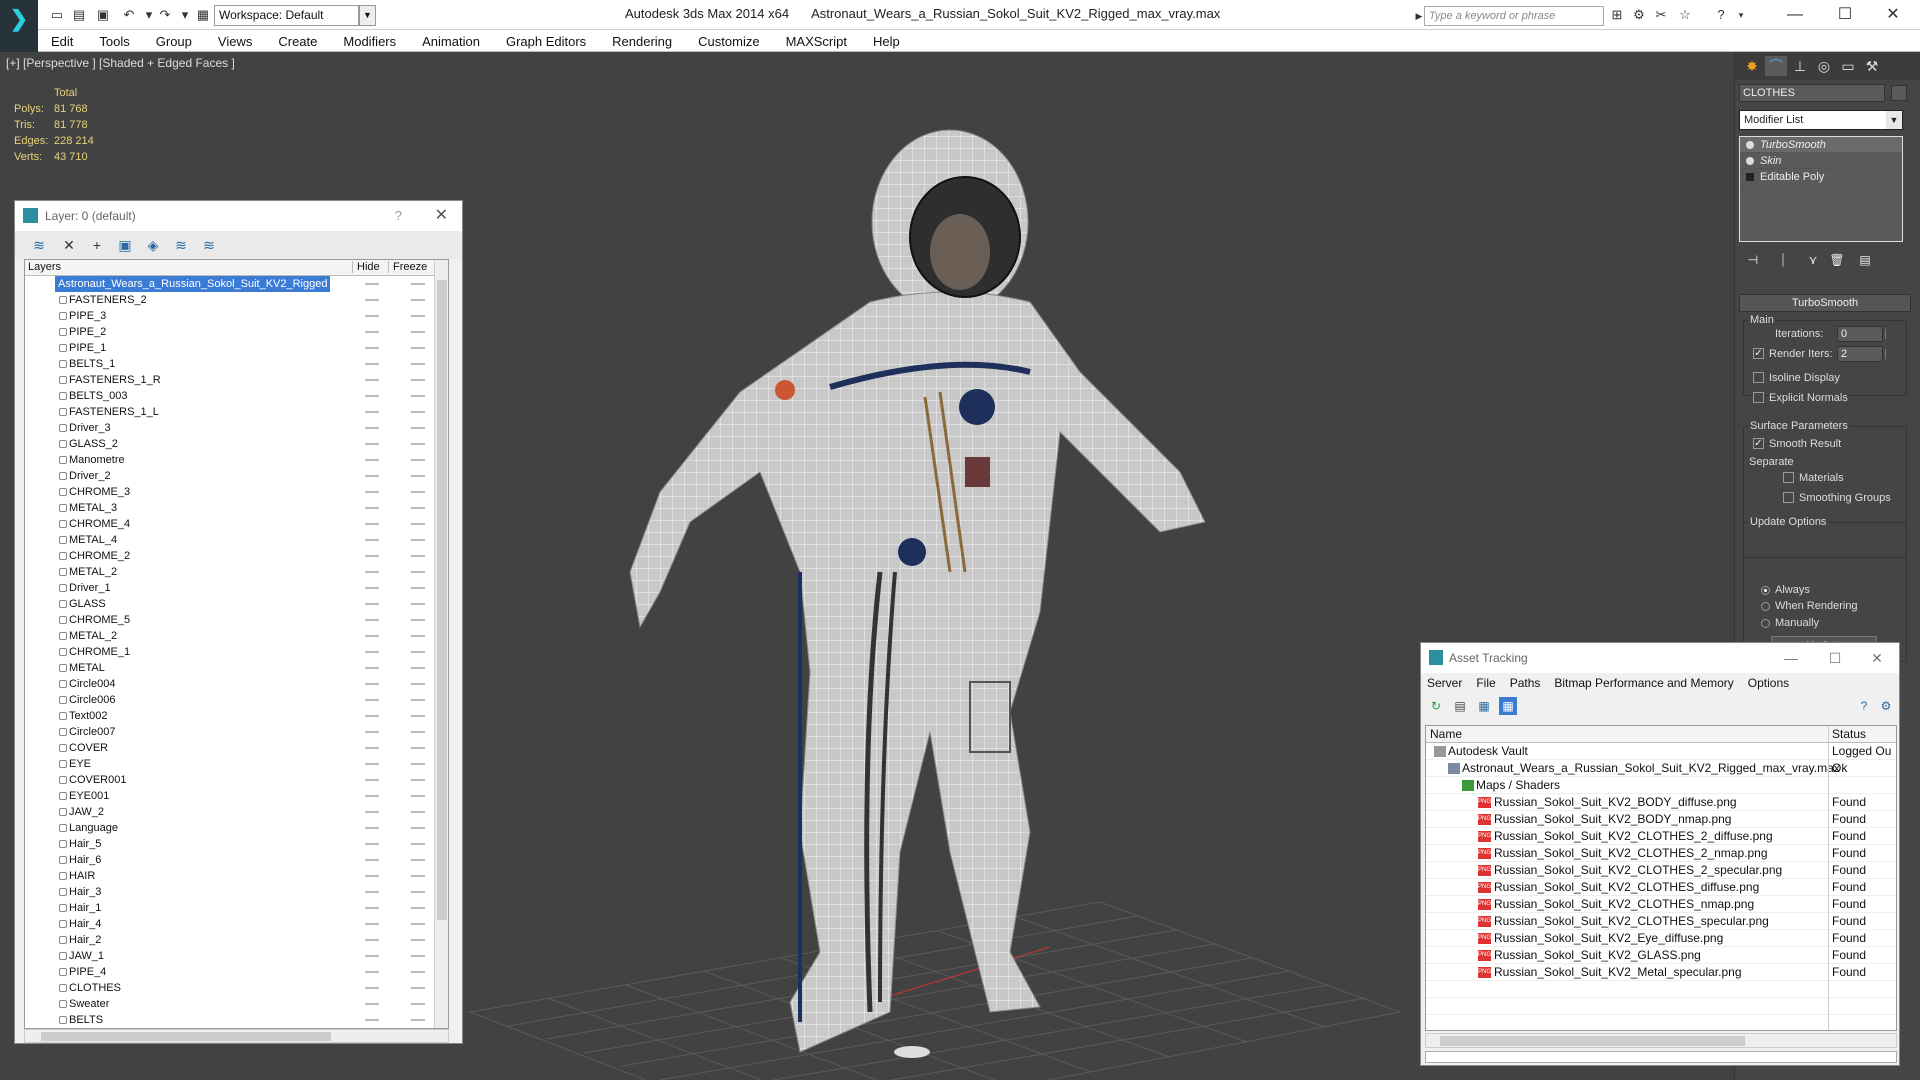 The width and height of the screenshot is (1920, 1080). I want to click on layer-row: Hair_4, so click(236, 924).